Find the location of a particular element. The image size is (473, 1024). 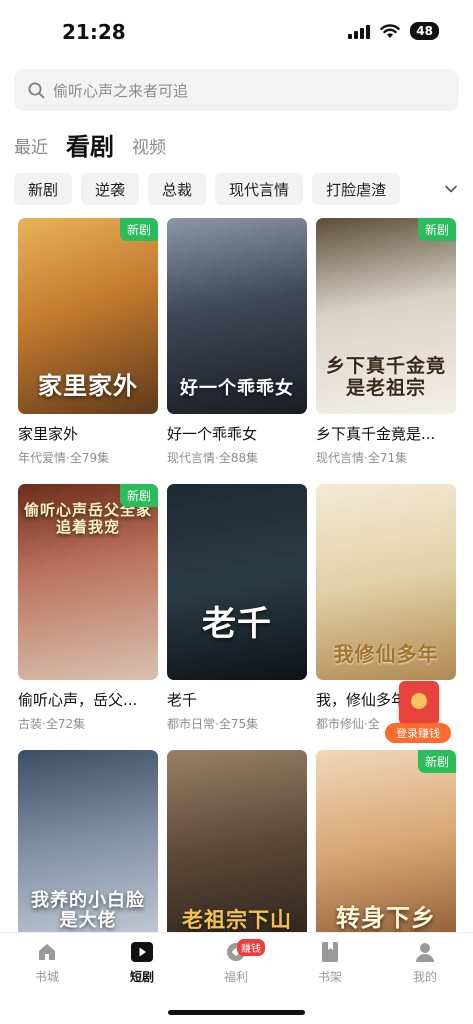

bookshelf-icon is located at coordinates (330, 952).